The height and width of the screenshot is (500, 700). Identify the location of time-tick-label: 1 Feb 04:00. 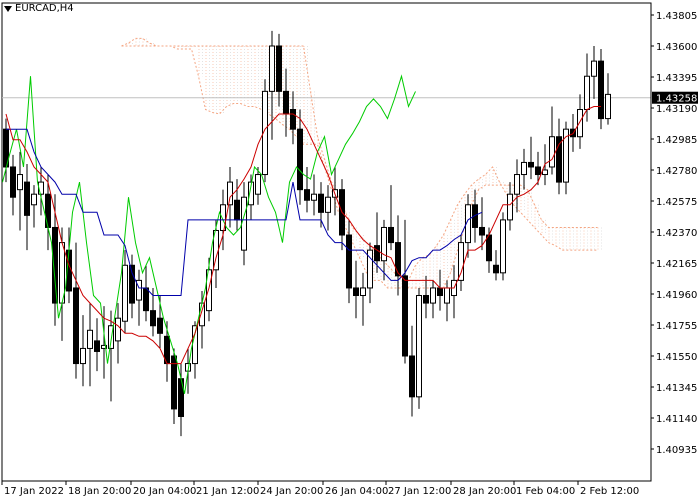
(545, 491).